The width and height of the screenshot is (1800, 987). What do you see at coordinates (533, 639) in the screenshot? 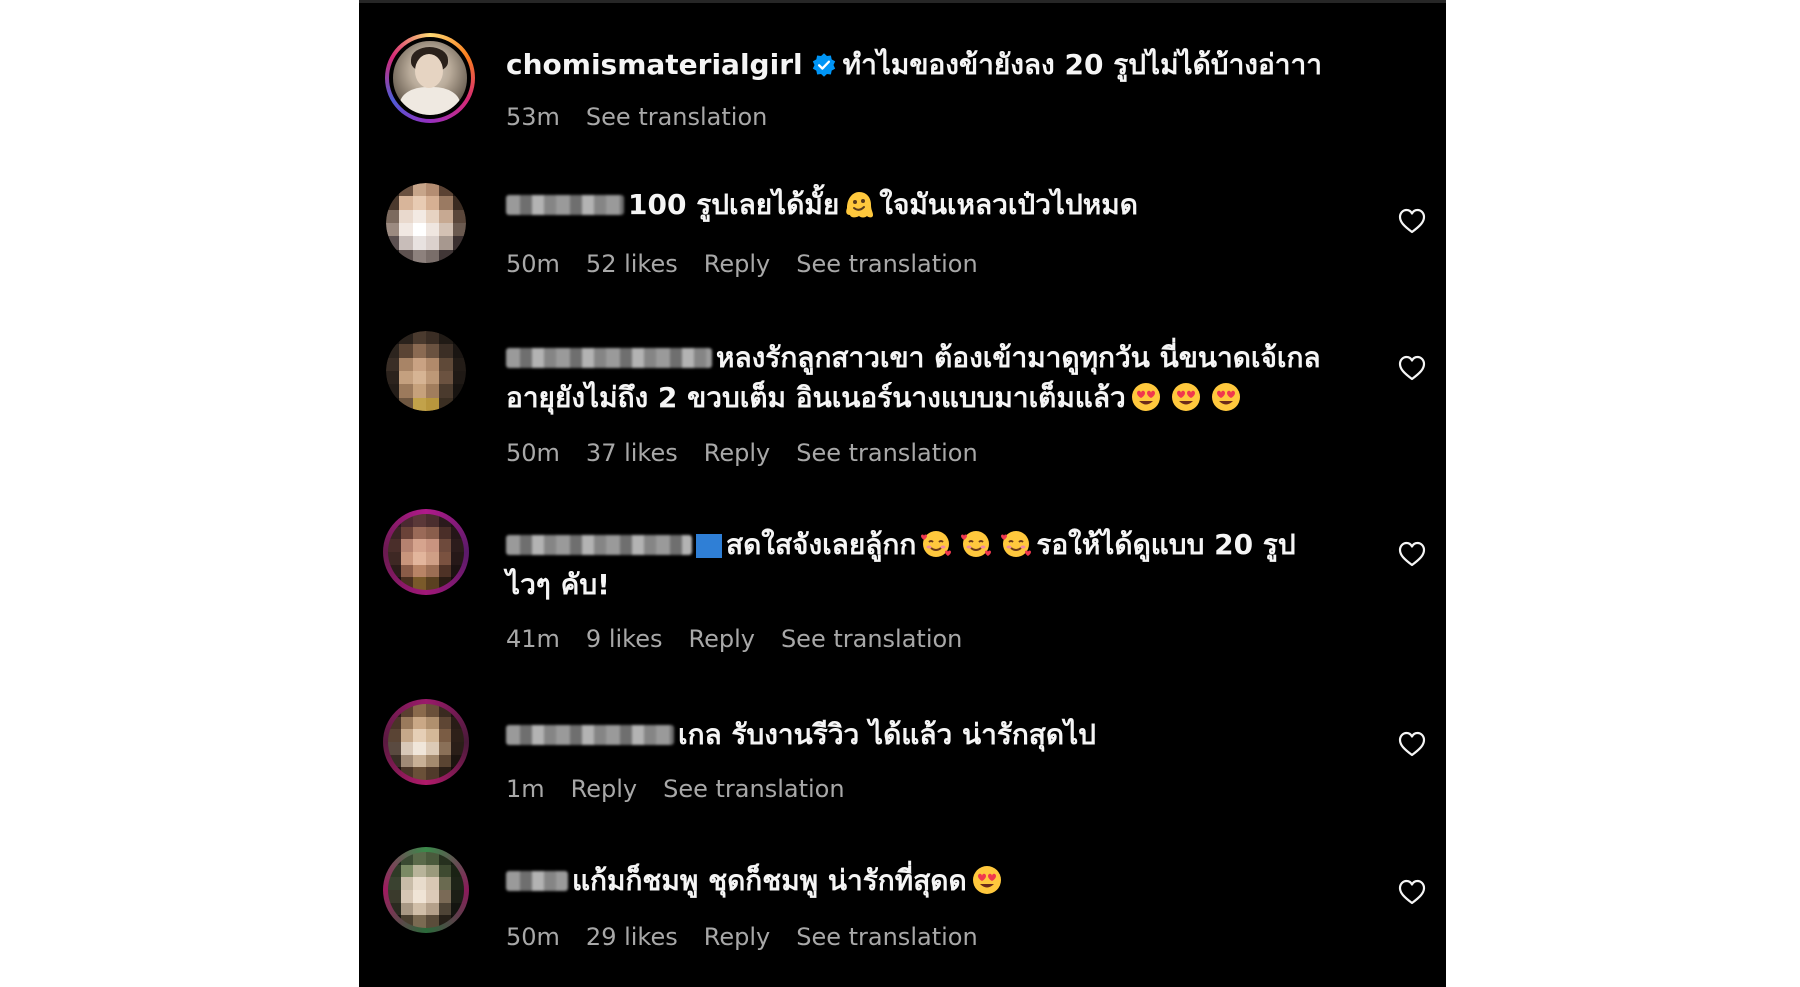
I see `comment-time: 41m` at bounding box center [533, 639].